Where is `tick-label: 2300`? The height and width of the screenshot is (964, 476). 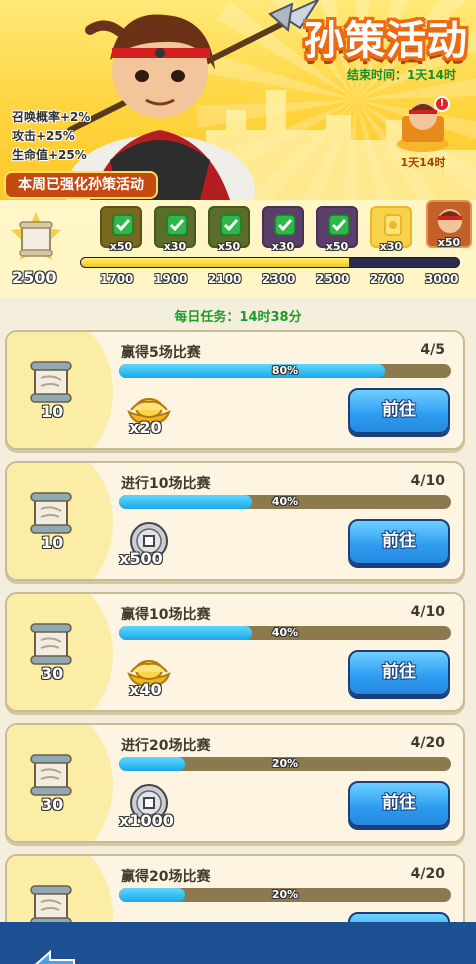 tick-label: 2300 is located at coordinates (279, 279).